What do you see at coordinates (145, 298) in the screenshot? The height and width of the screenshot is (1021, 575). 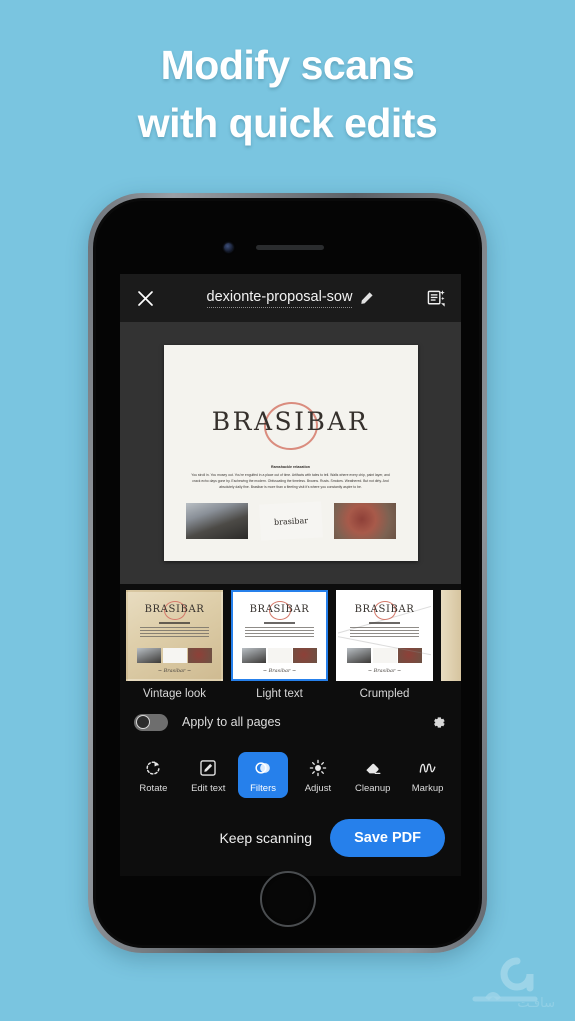 I see `close-x-icon` at bounding box center [145, 298].